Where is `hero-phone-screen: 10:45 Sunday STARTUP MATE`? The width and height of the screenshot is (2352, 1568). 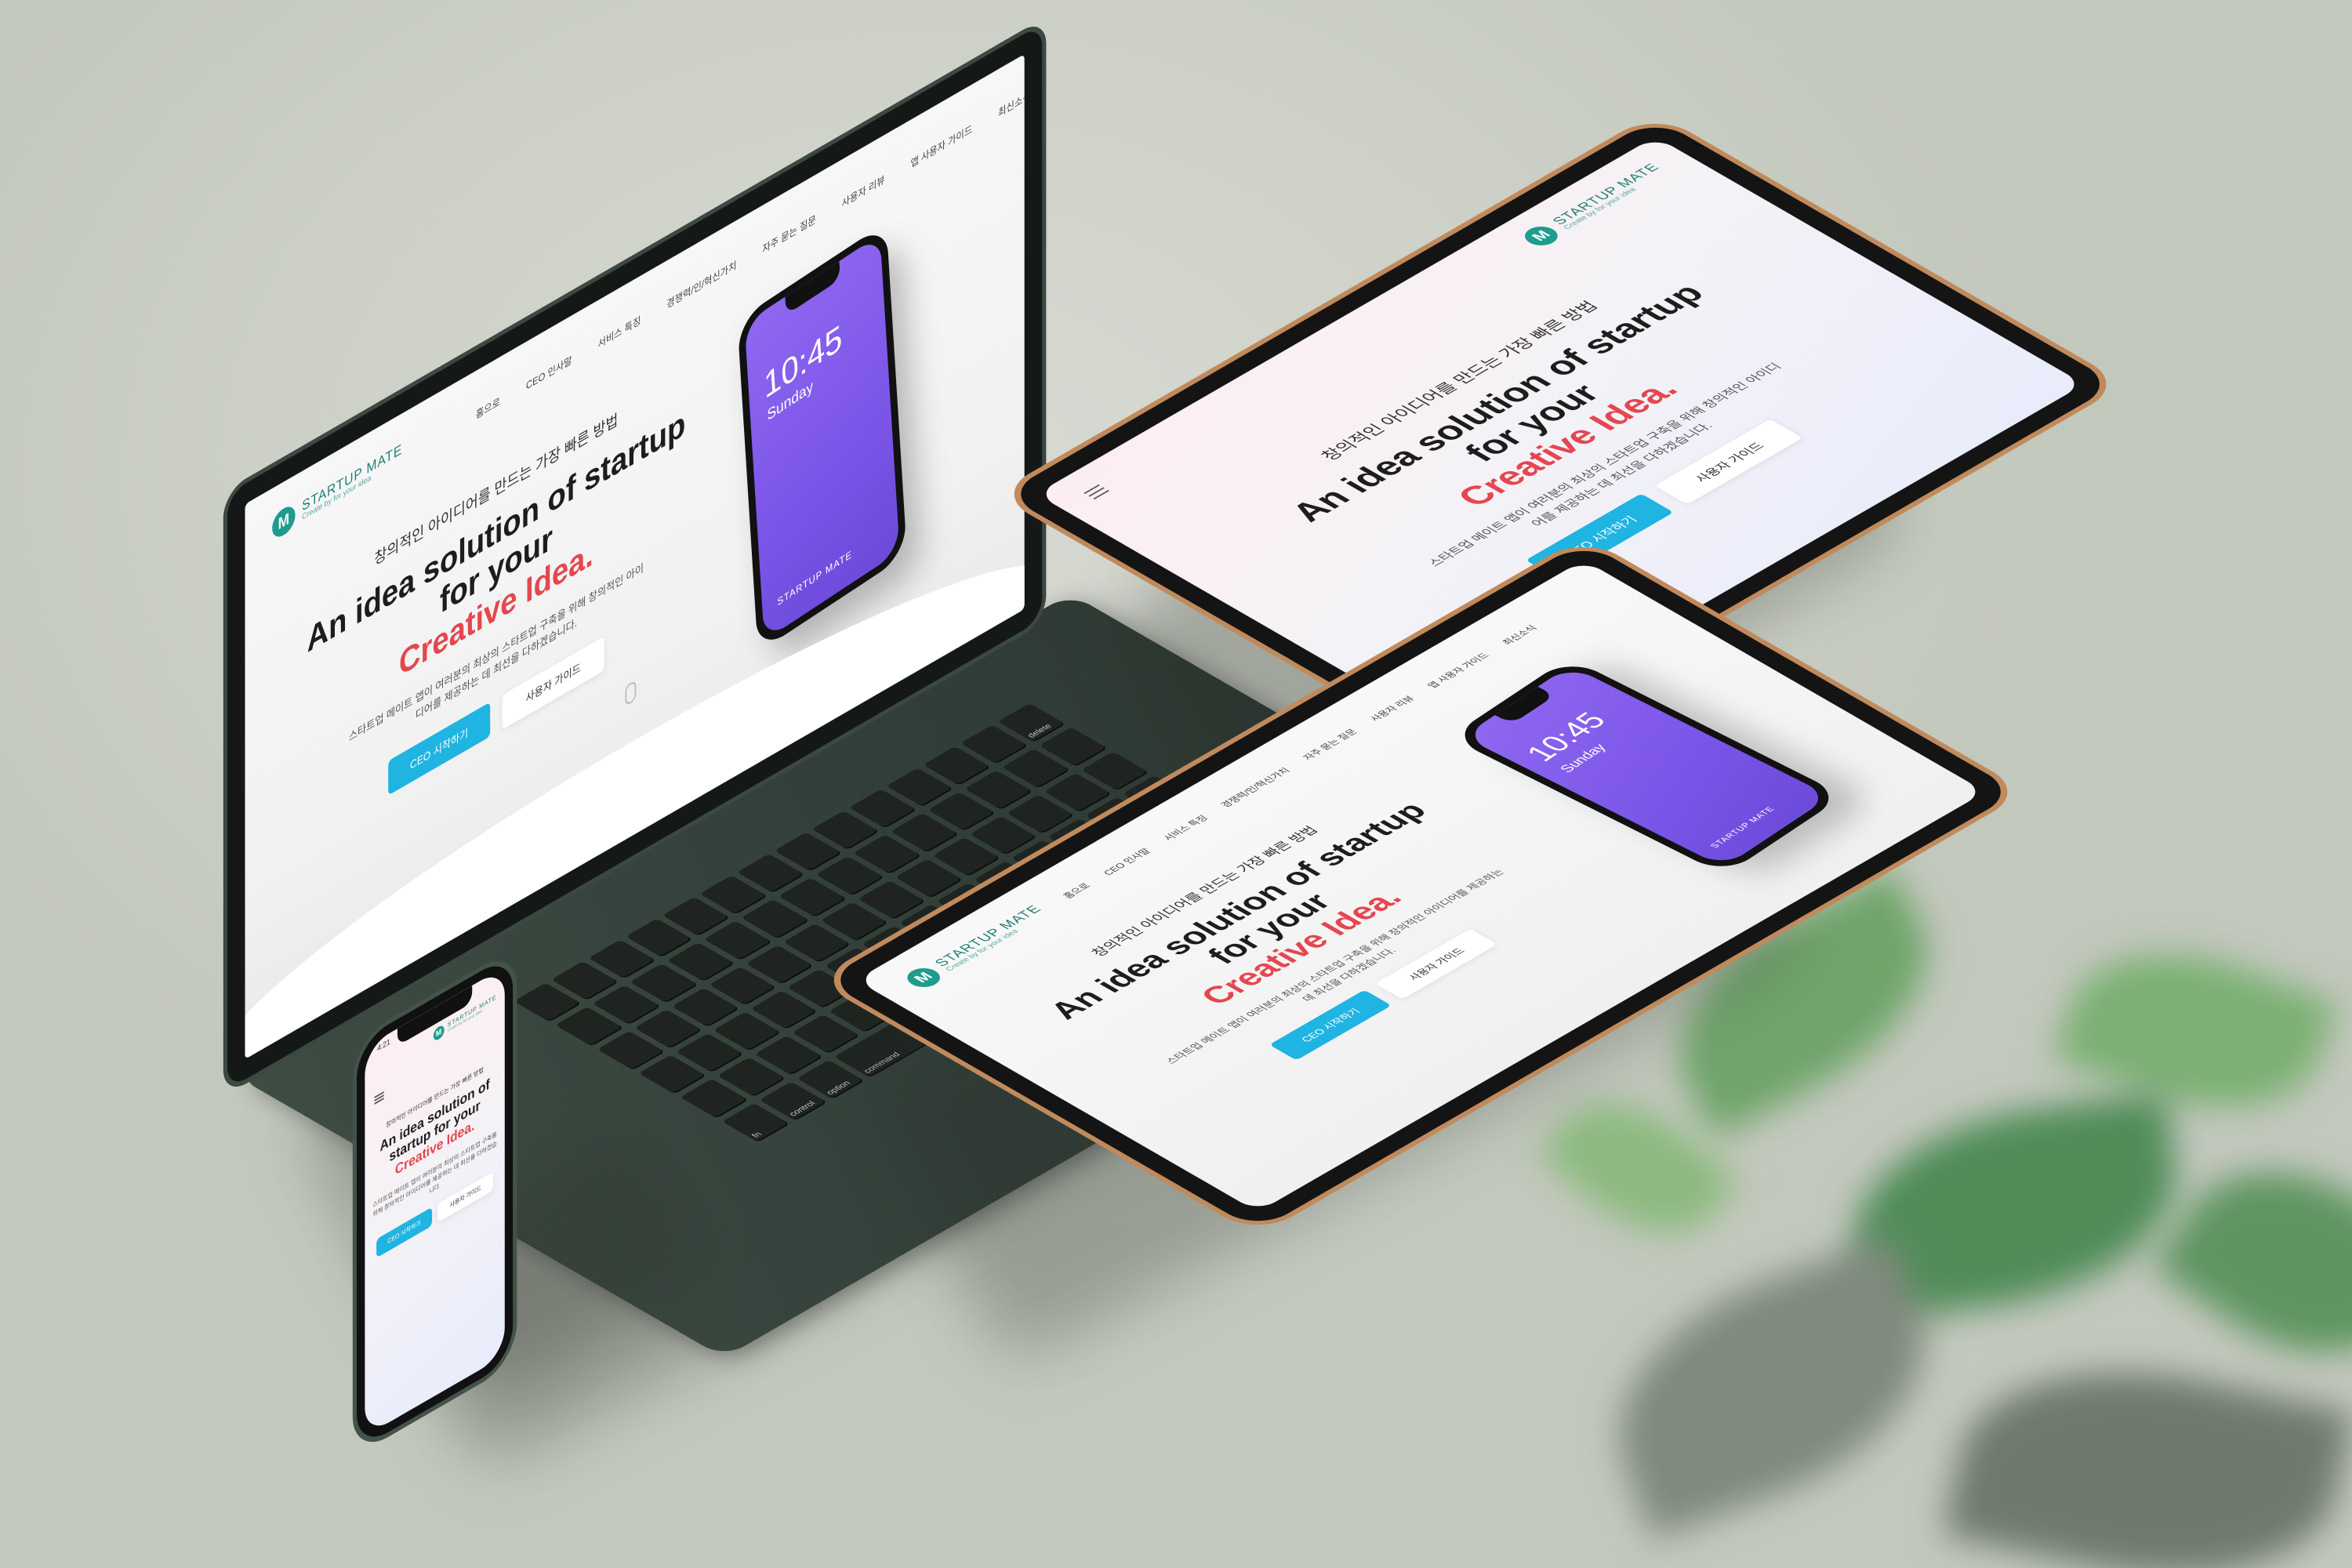 hero-phone-screen: 10:45 Sunday STARTUP MATE is located at coordinates (822, 437).